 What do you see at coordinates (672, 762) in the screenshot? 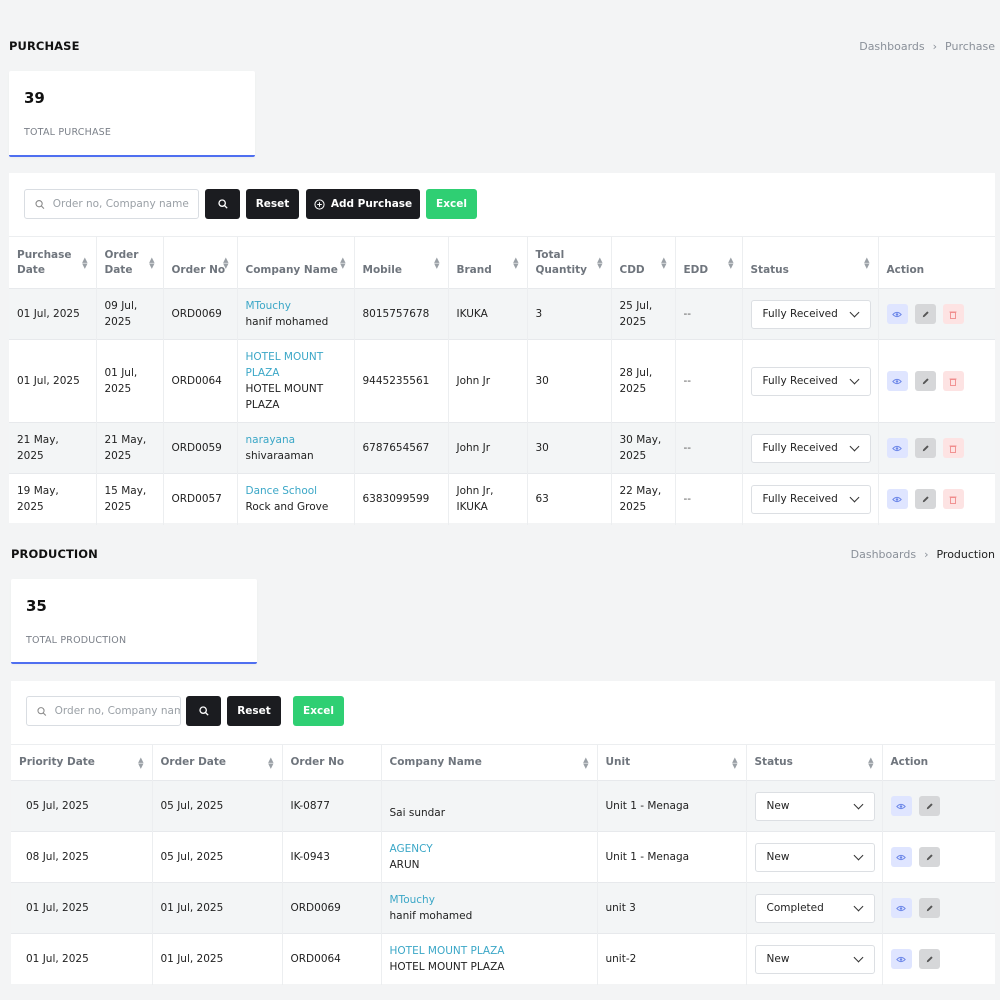
I see `col-unit: Unit ▲ ▼` at bounding box center [672, 762].